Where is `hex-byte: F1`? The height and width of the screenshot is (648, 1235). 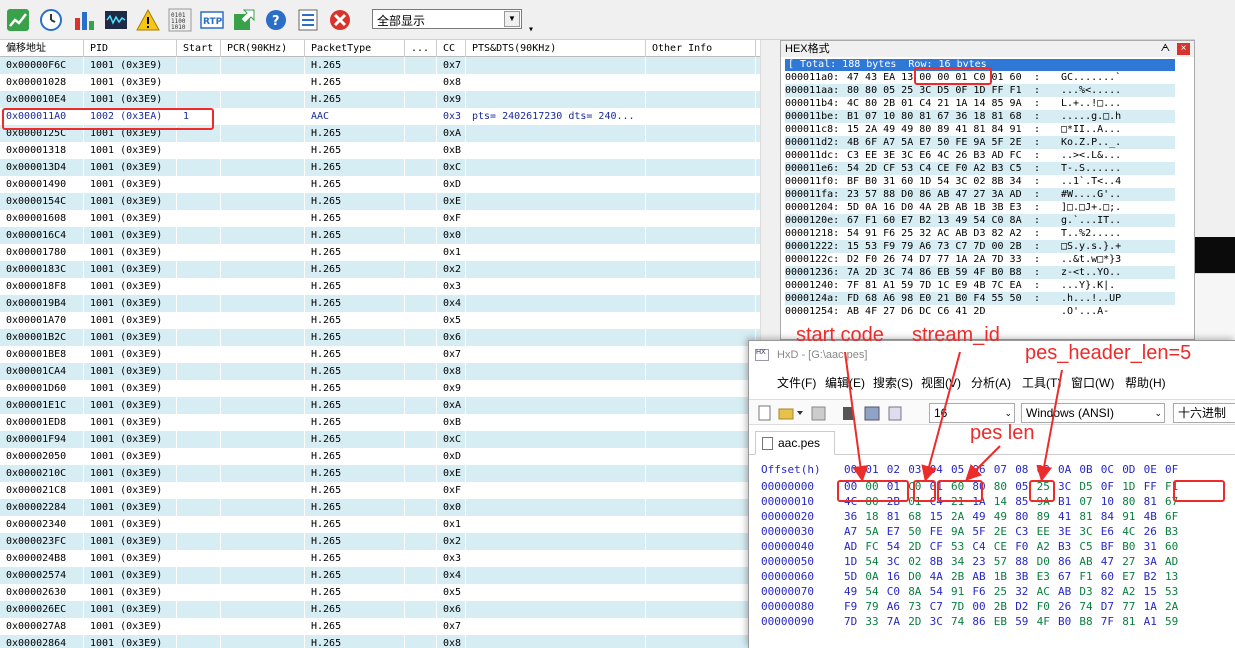 hex-byte: F1 is located at coordinates (1085, 576).